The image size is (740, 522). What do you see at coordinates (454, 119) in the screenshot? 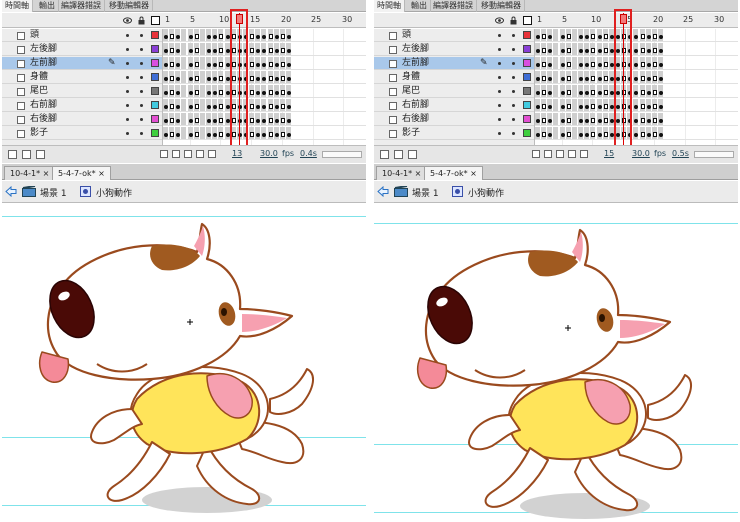
I see `layer-row: 右後腳` at bounding box center [454, 119].